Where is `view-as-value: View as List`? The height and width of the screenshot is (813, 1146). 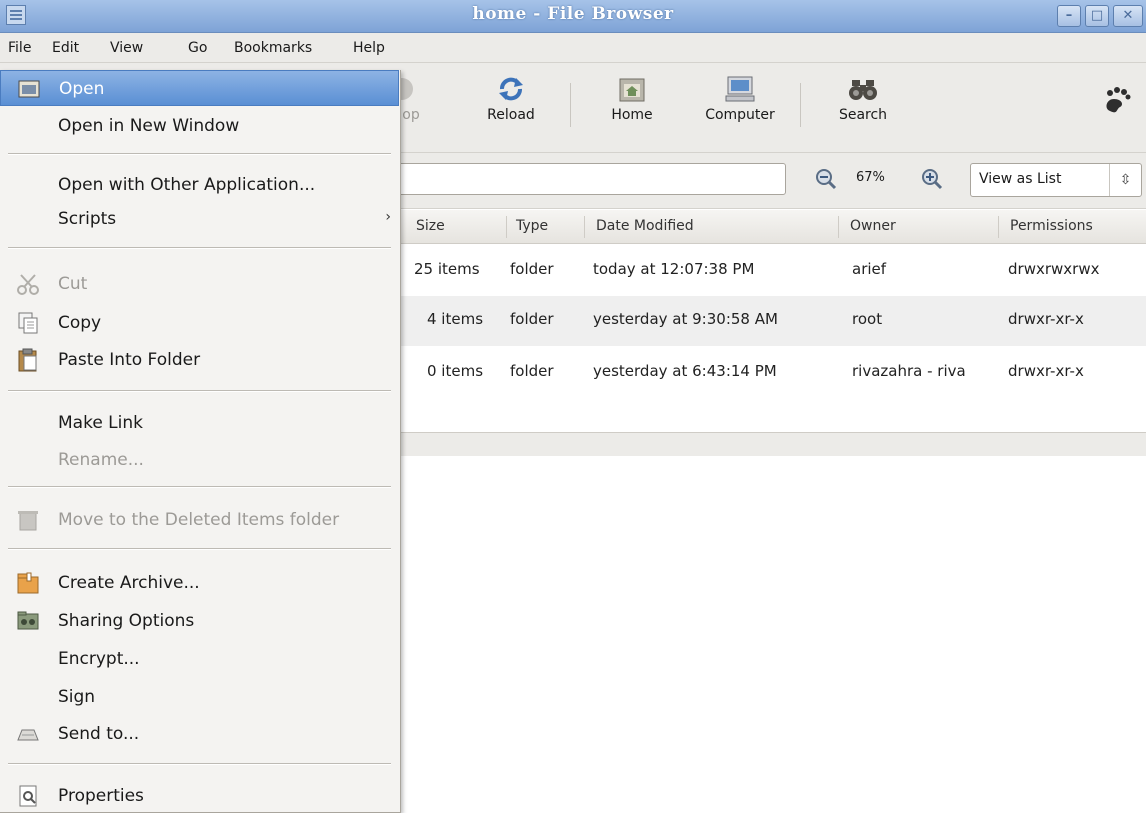 view-as-value: View as List is located at coordinates (1020, 179).